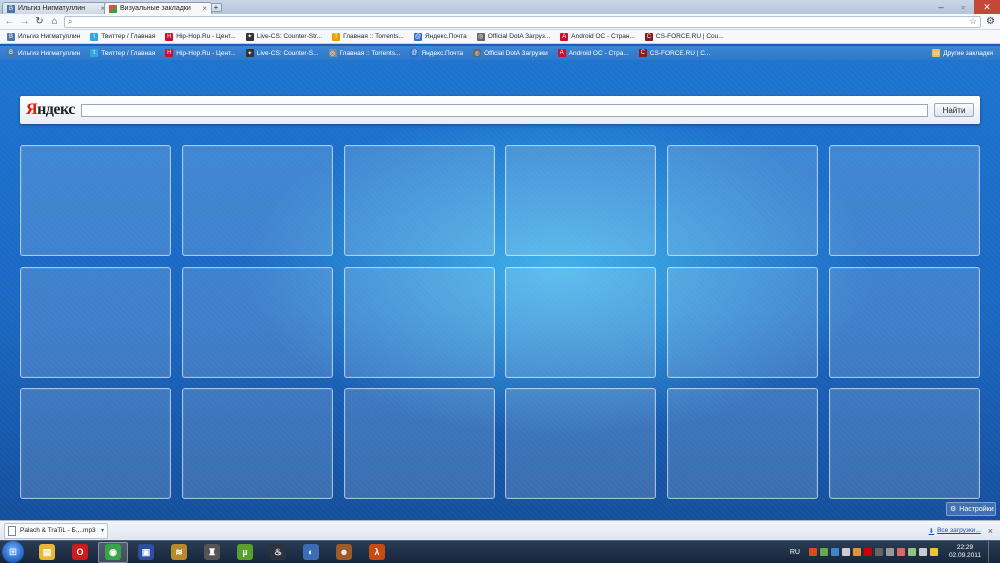  What do you see at coordinates (962, 53) in the screenshot?
I see `other-bookmarks-button: ▭ Другие закладки` at bounding box center [962, 53].